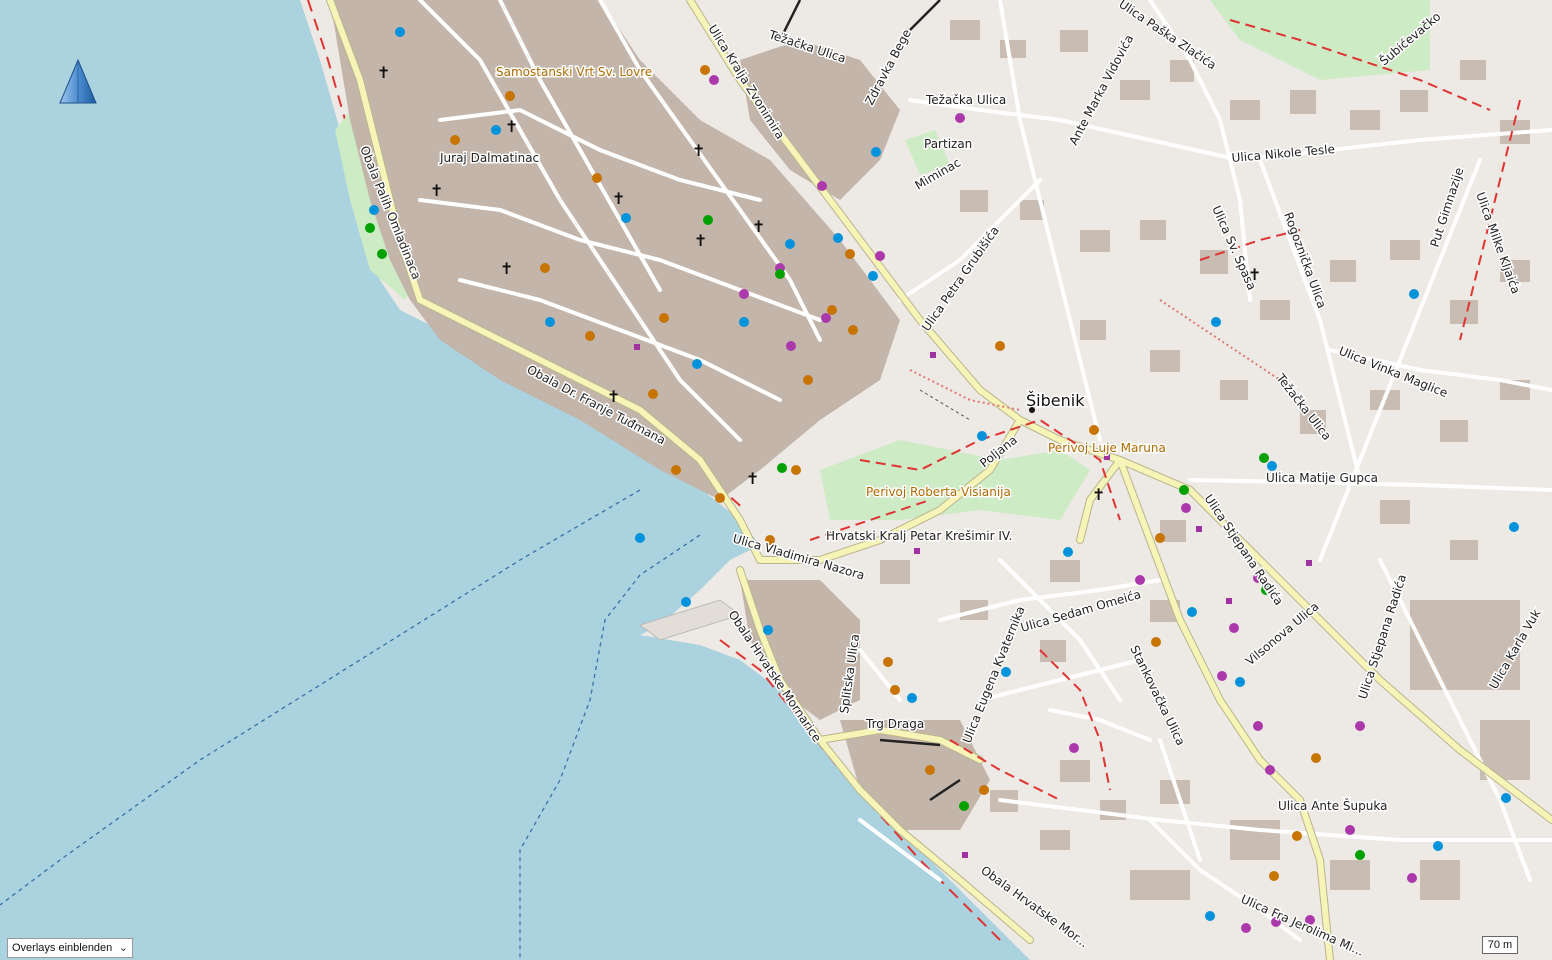  I want to click on city-label-sibenik: Šibenik, so click(1055, 400).